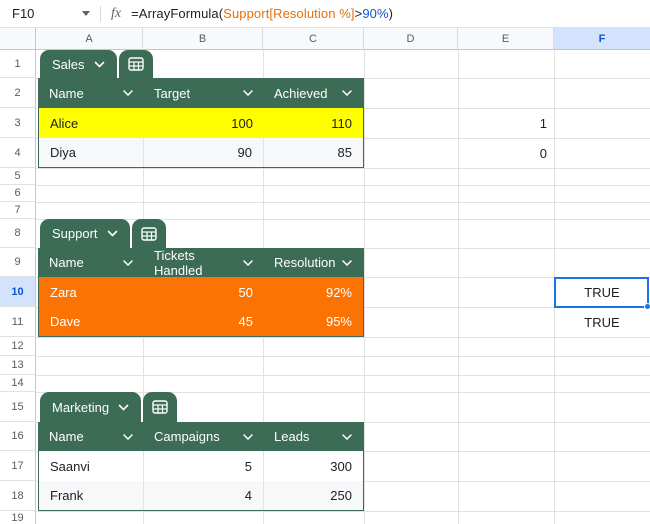  I want to click on row-header-4: 4, so click(18, 153).